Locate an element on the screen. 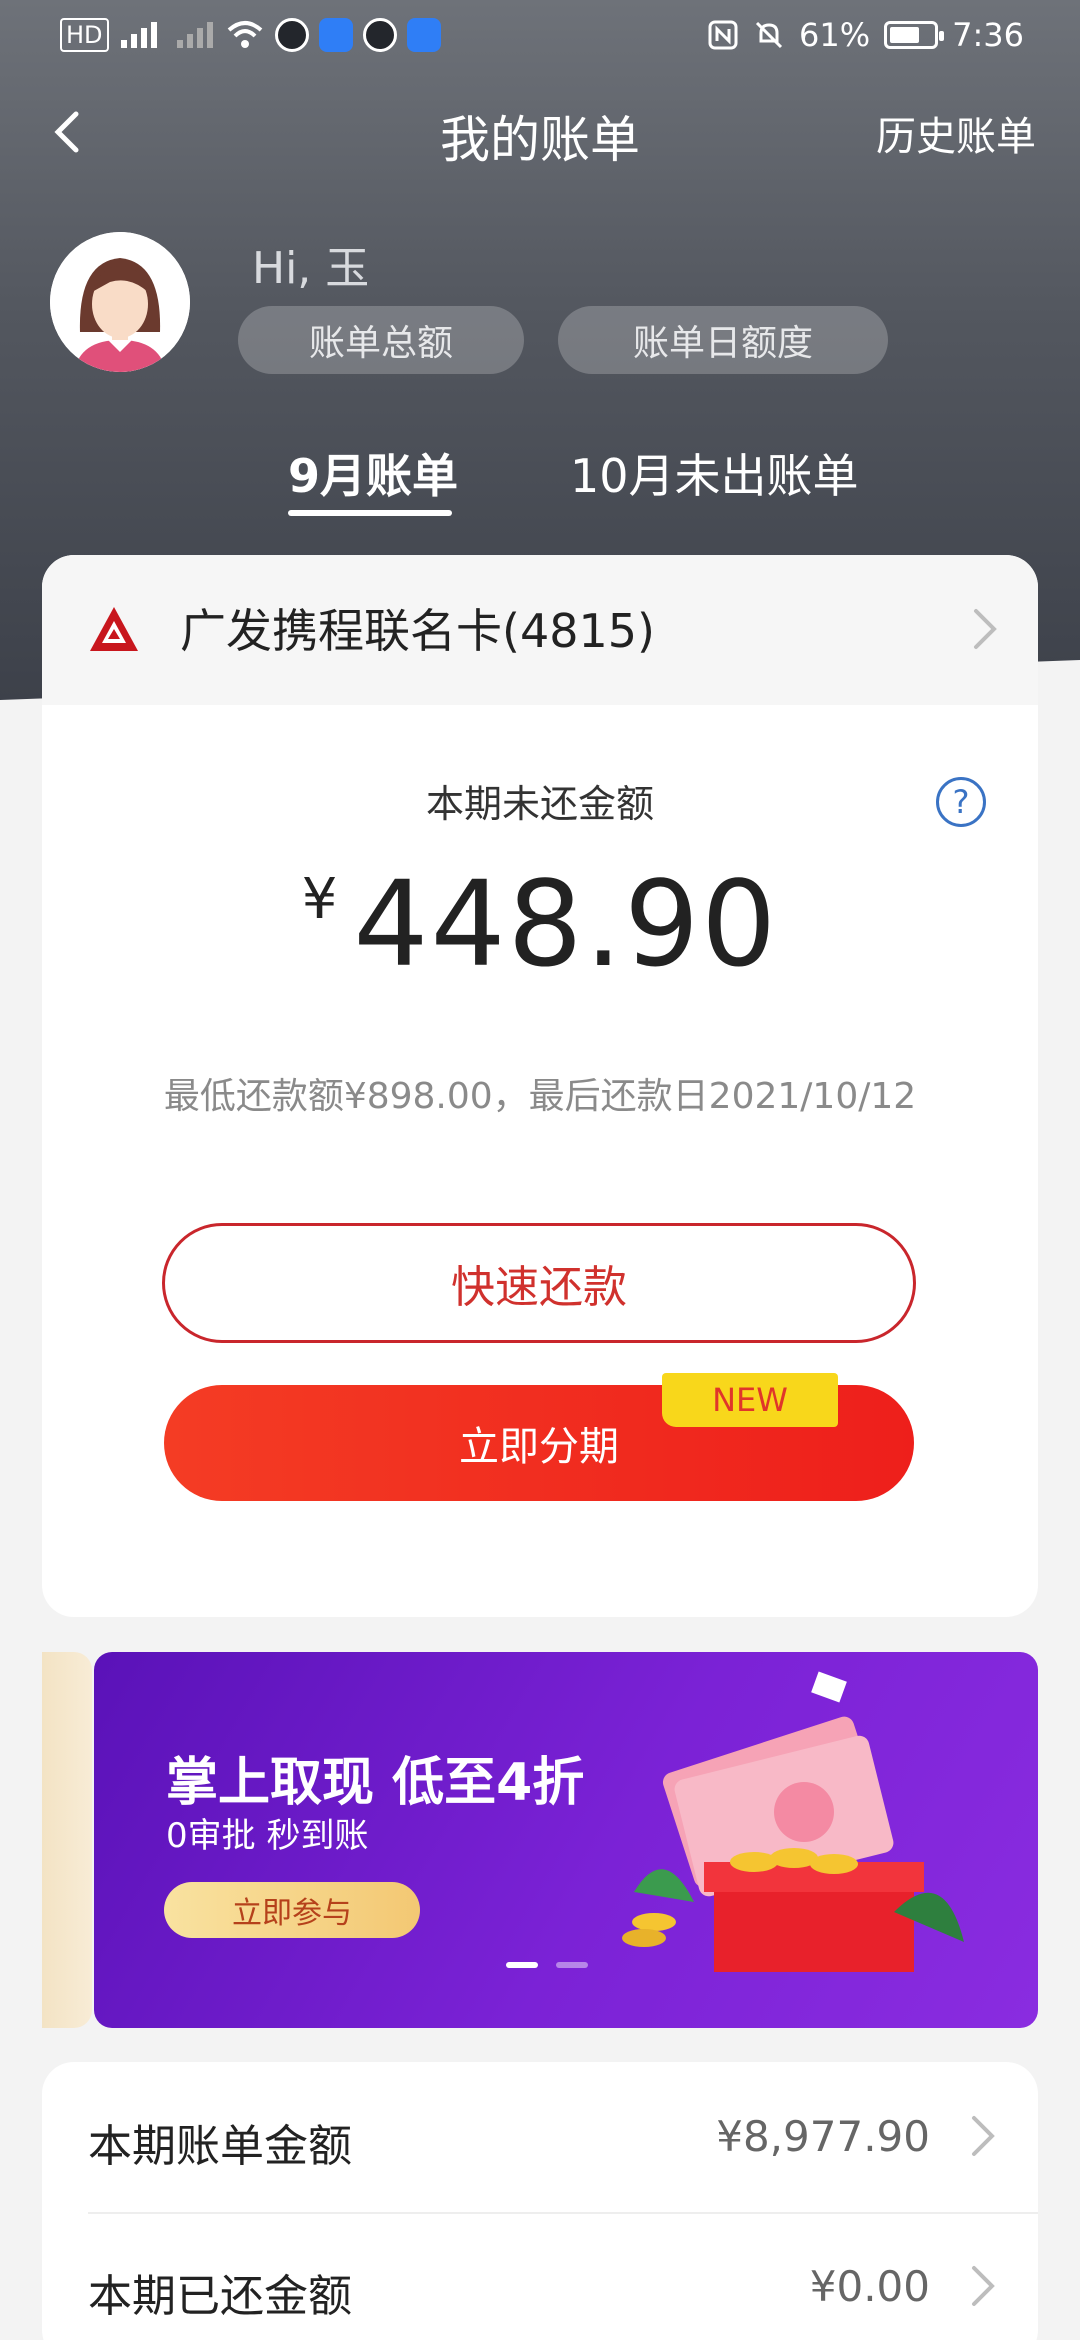 The height and width of the screenshot is (2340, 1080). help-icon: ? is located at coordinates (961, 802).